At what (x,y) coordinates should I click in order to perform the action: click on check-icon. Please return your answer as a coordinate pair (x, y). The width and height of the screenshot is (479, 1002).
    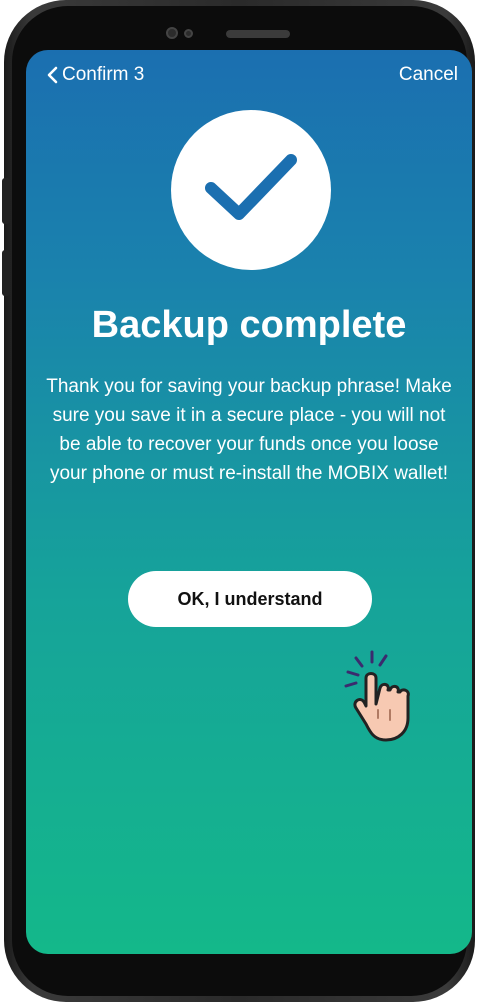
    Looking at the image, I should click on (251, 187).